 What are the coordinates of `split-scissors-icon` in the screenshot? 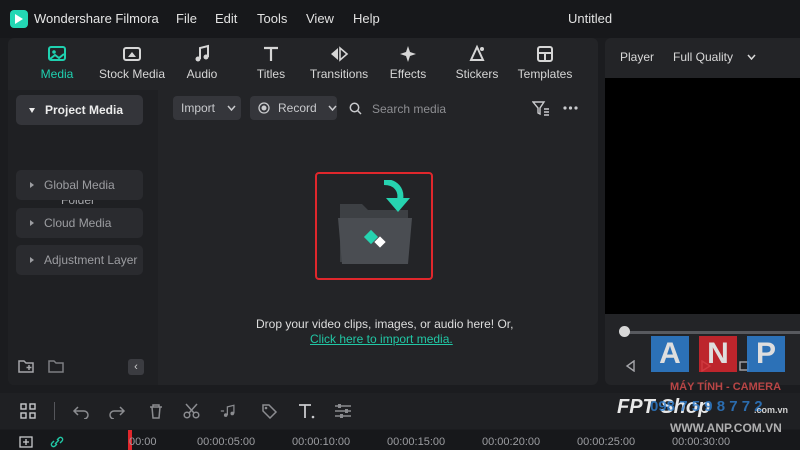 It's located at (192, 411).